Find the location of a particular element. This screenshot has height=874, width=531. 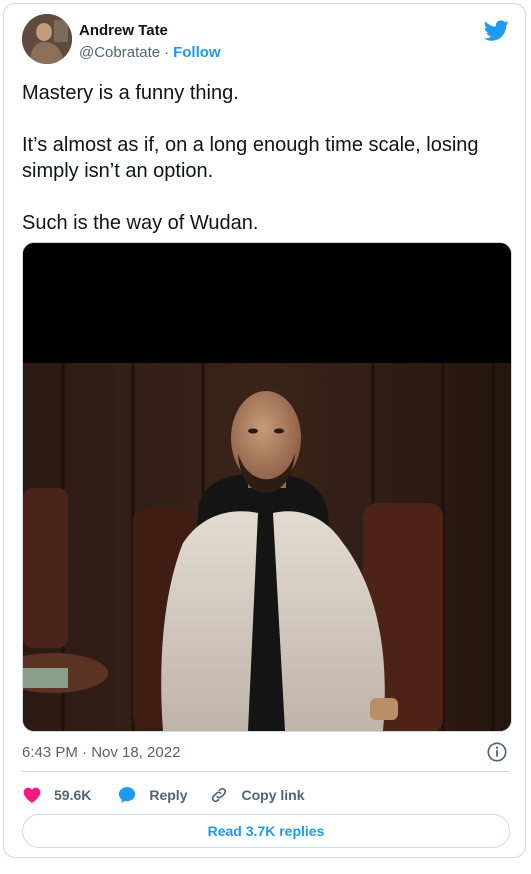

heart-icon is located at coordinates (32, 795).